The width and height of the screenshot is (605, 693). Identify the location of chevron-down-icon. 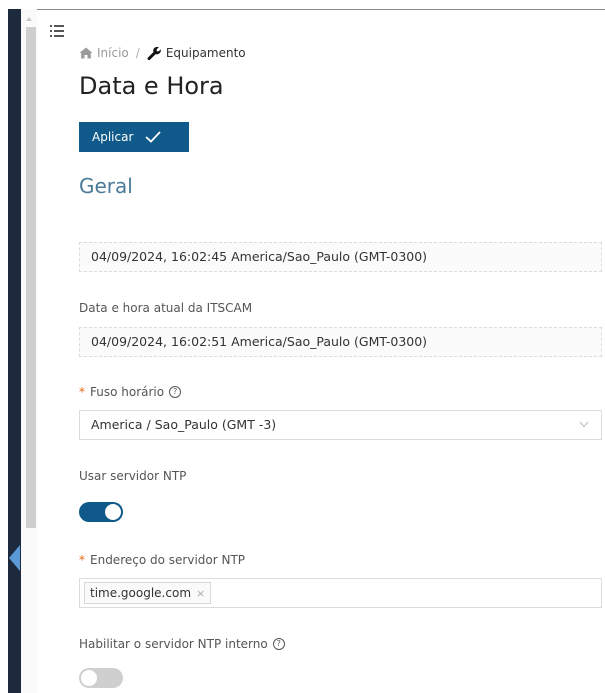
(584, 424).